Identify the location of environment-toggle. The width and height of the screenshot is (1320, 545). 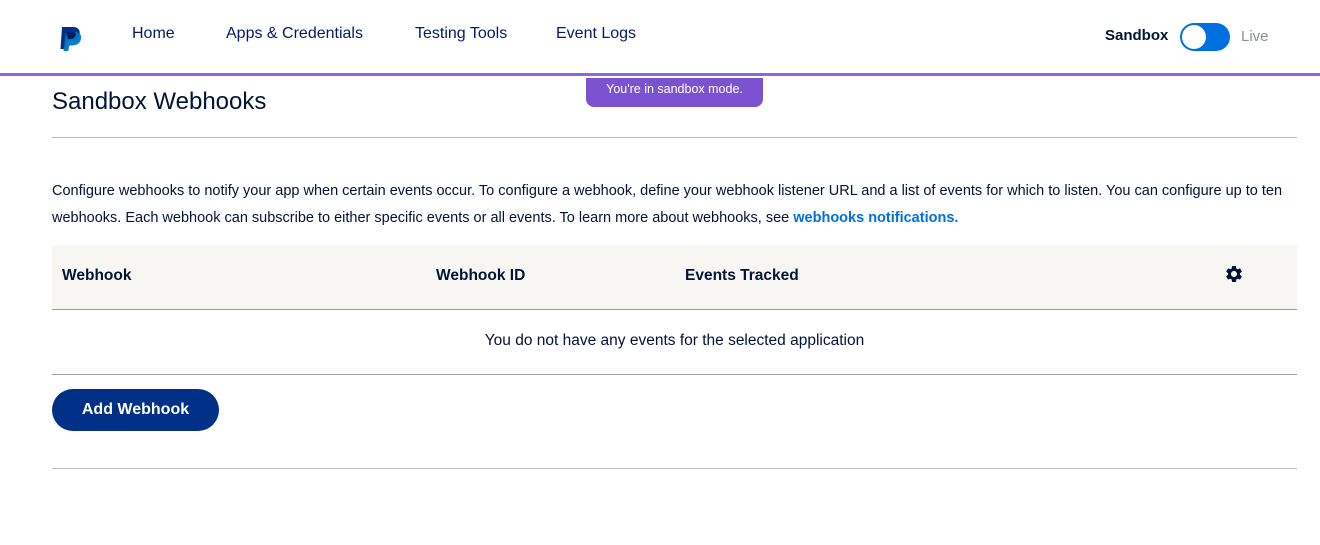
(1205, 37).